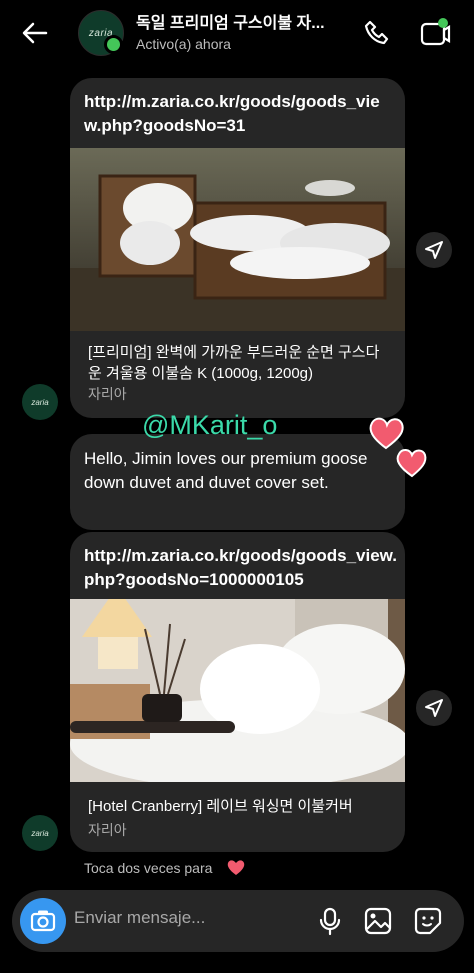  I want to click on double-tap-hint: Toca dos veces para, so click(148, 868).